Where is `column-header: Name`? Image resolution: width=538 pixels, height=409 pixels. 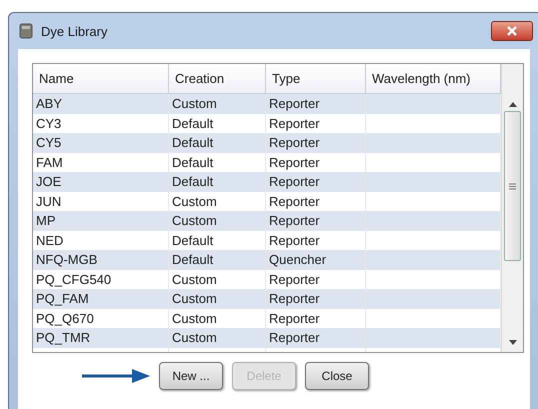
column-header: Name is located at coordinates (101, 78).